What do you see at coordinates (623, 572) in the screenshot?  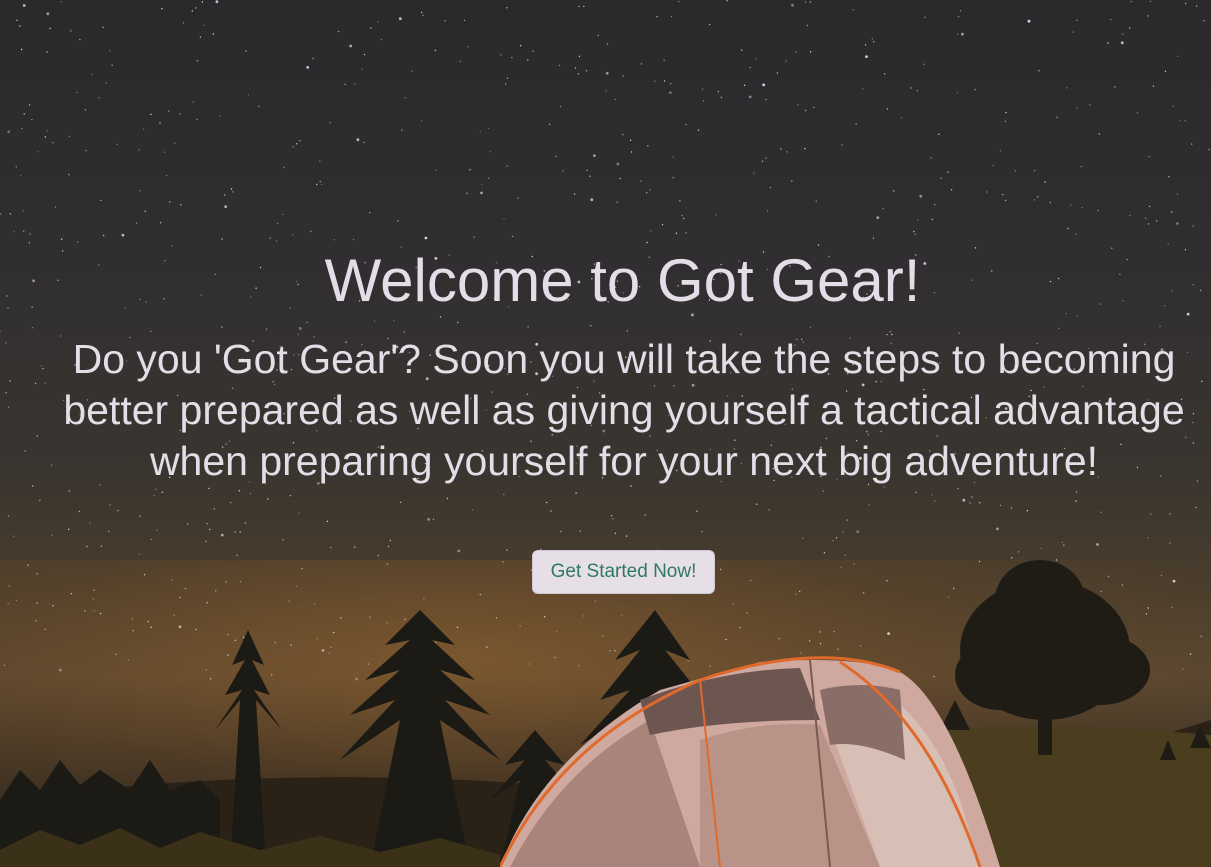 I see `get-started-button: Get Started Now!` at bounding box center [623, 572].